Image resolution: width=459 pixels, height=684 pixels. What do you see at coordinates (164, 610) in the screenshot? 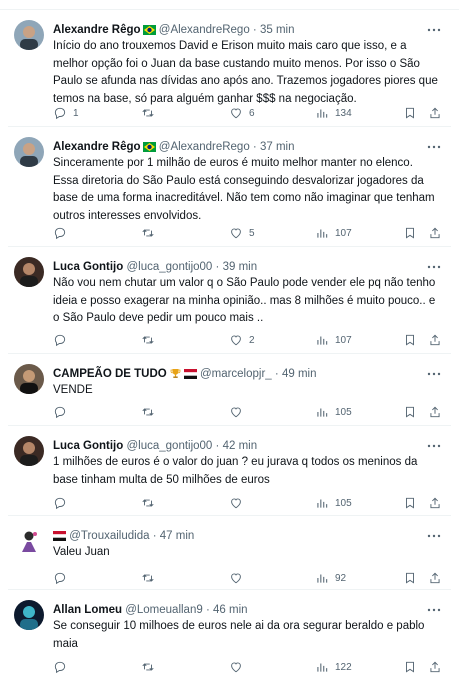
I see `author-handle: @Lomeuallan9` at bounding box center [164, 610].